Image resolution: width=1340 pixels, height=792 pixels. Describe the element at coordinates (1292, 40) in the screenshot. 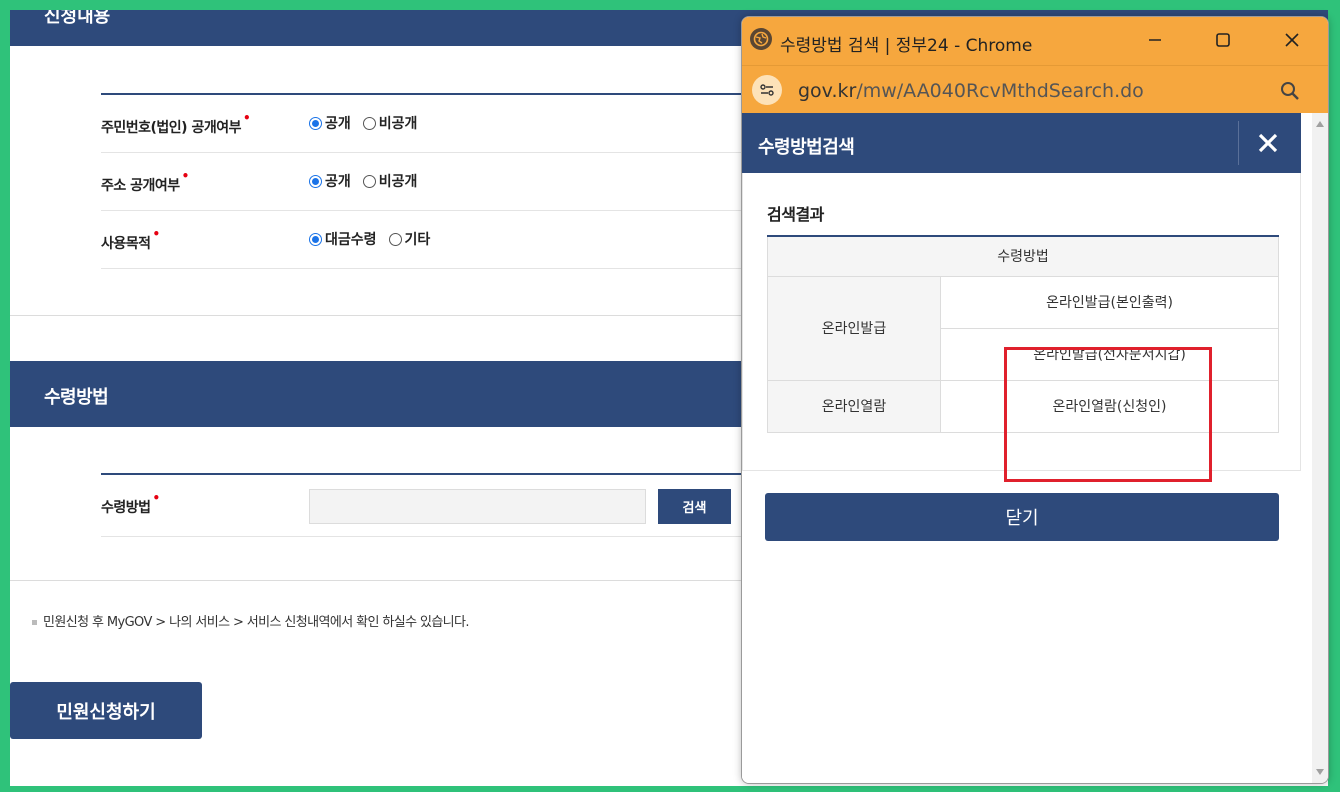

I see `close-window-icon` at that location.